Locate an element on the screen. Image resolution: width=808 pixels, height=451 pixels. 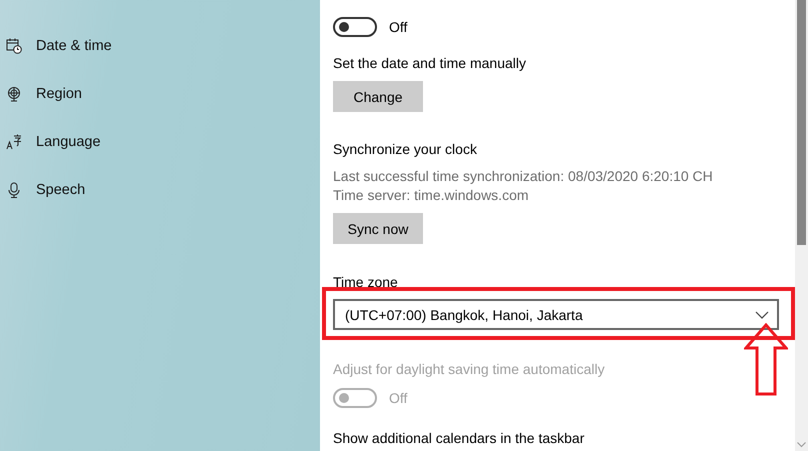
scroll-down-icon is located at coordinates (801, 445).